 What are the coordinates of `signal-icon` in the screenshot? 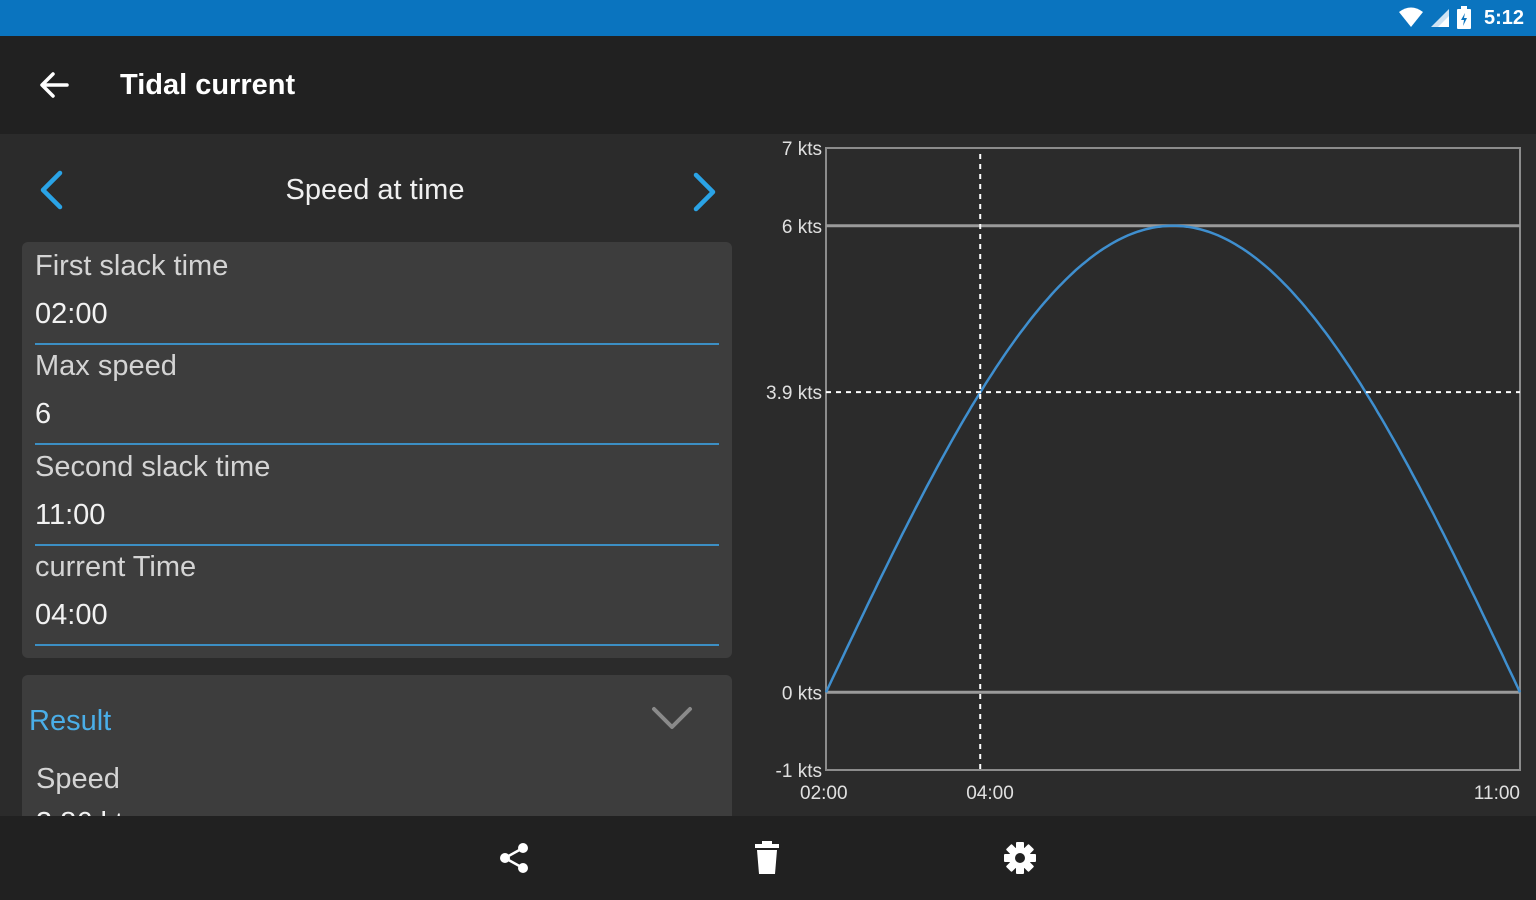 It's located at (1439, 18).